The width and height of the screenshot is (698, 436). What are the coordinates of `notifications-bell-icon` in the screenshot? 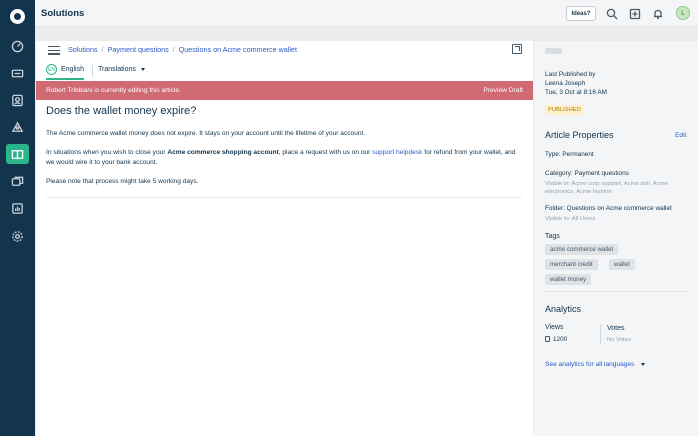 It's located at (658, 13).